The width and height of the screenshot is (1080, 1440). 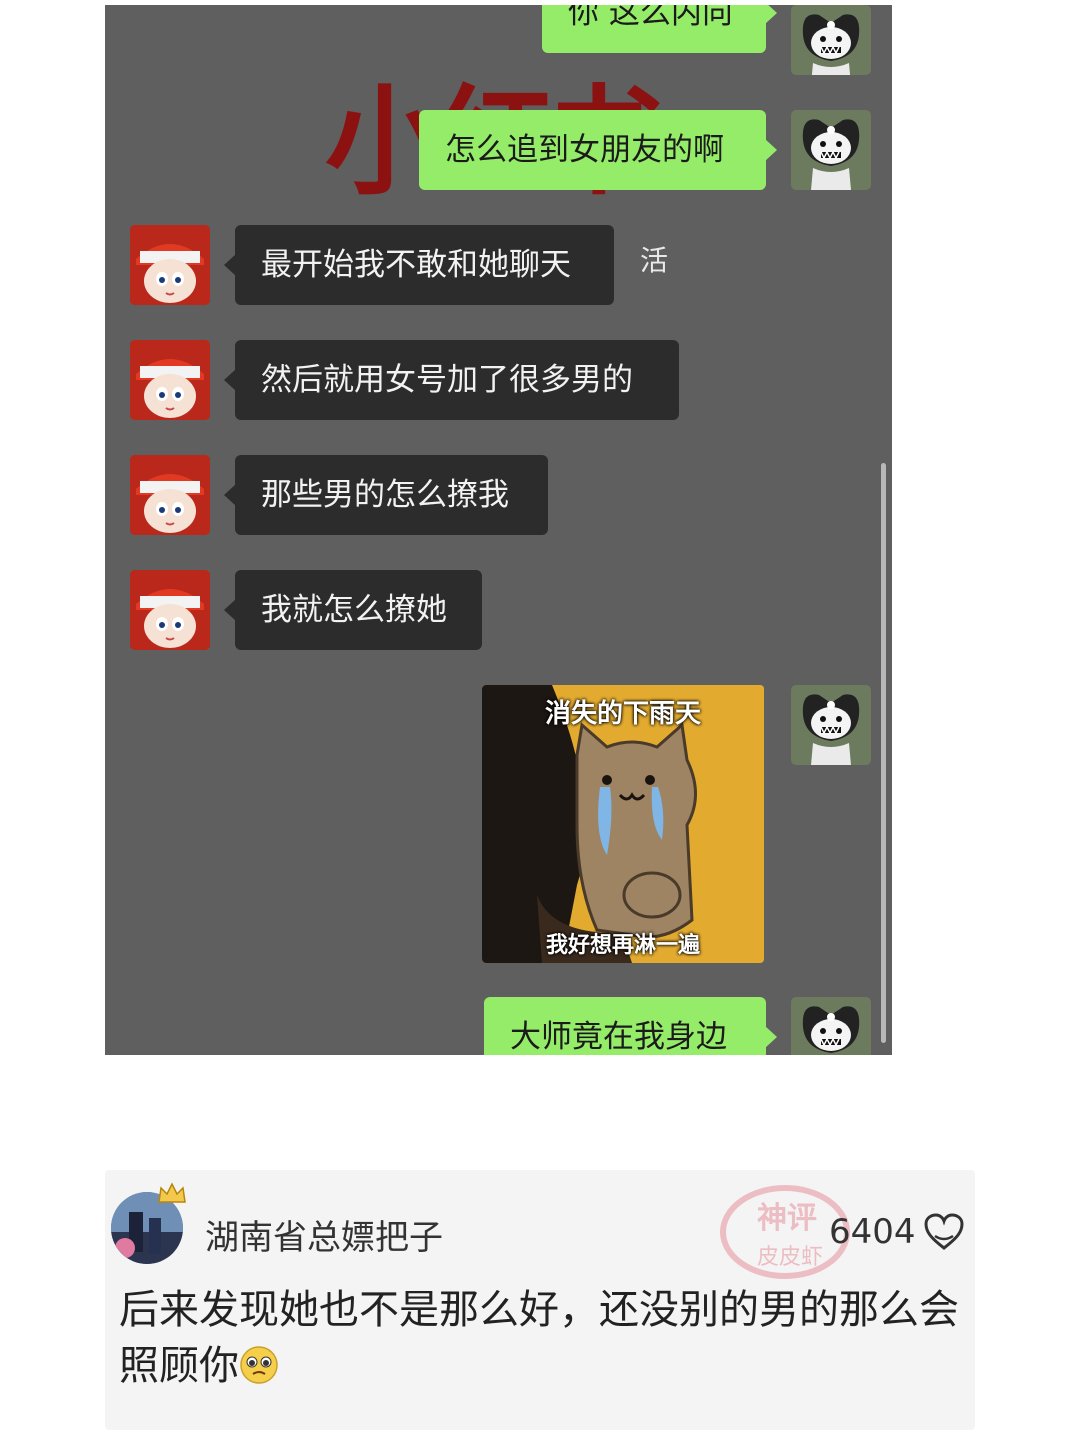 I want to click on message-bubble-incoming: 那些男的怎么撩我, so click(x=386, y=495).